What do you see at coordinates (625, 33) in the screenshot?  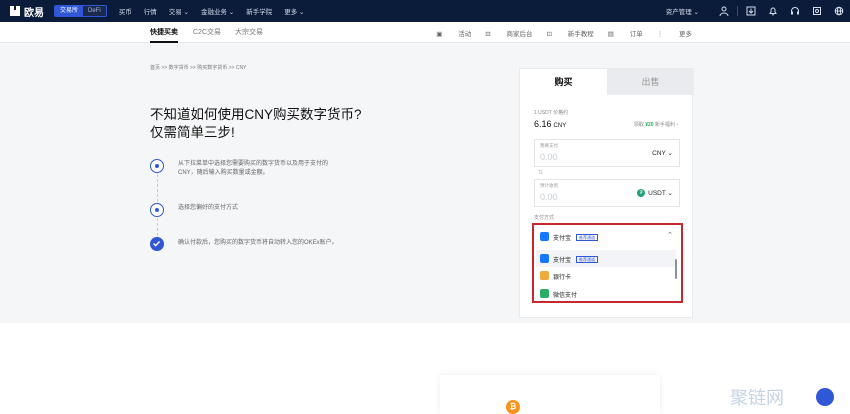 I see `link-orders: ▤ 订单` at bounding box center [625, 33].